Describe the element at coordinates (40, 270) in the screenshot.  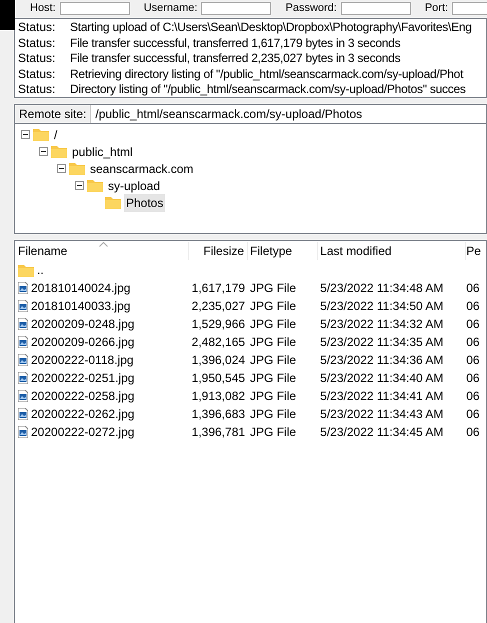
I see `file-name: ..` at that location.